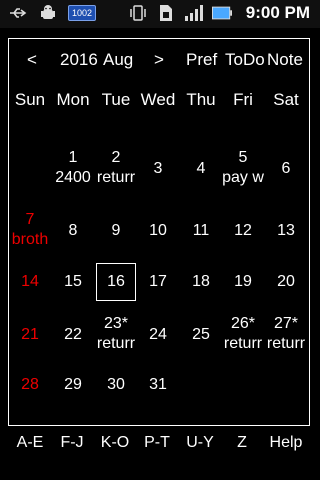 The image size is (320, 480). Describe the element at coordinates (158, 231) in the screenshot. I see `day-cell-10: 10` at that location.